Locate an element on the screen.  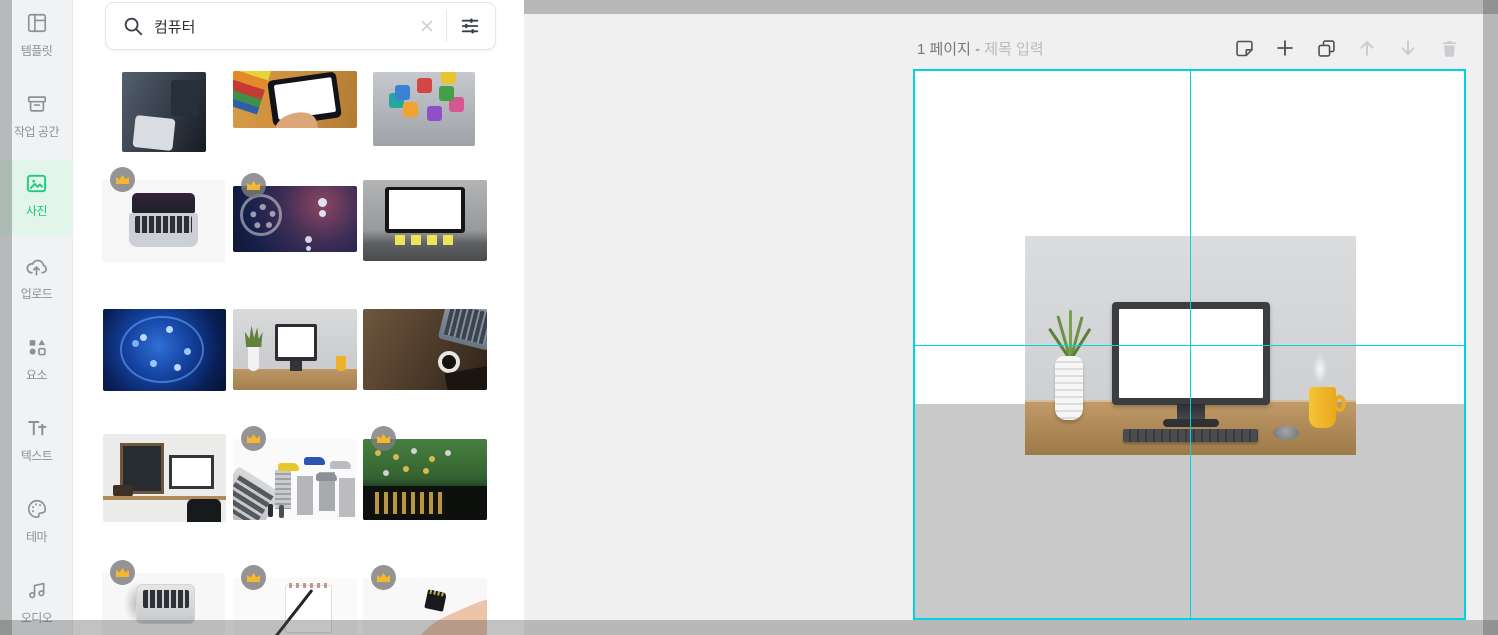
search-divider is located at coordinates (446, 26).